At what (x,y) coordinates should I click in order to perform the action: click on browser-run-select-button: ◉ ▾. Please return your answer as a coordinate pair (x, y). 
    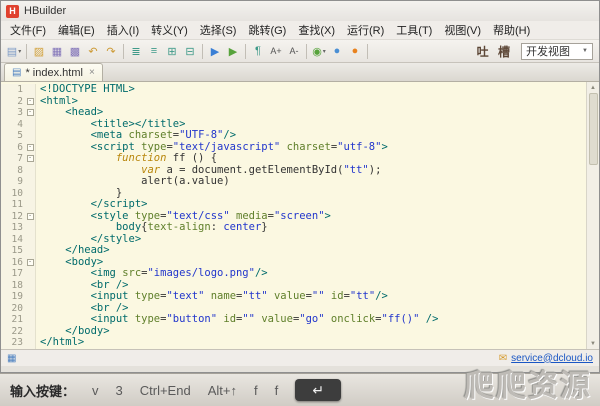
    Looking at the image, I should click on (319, 51).